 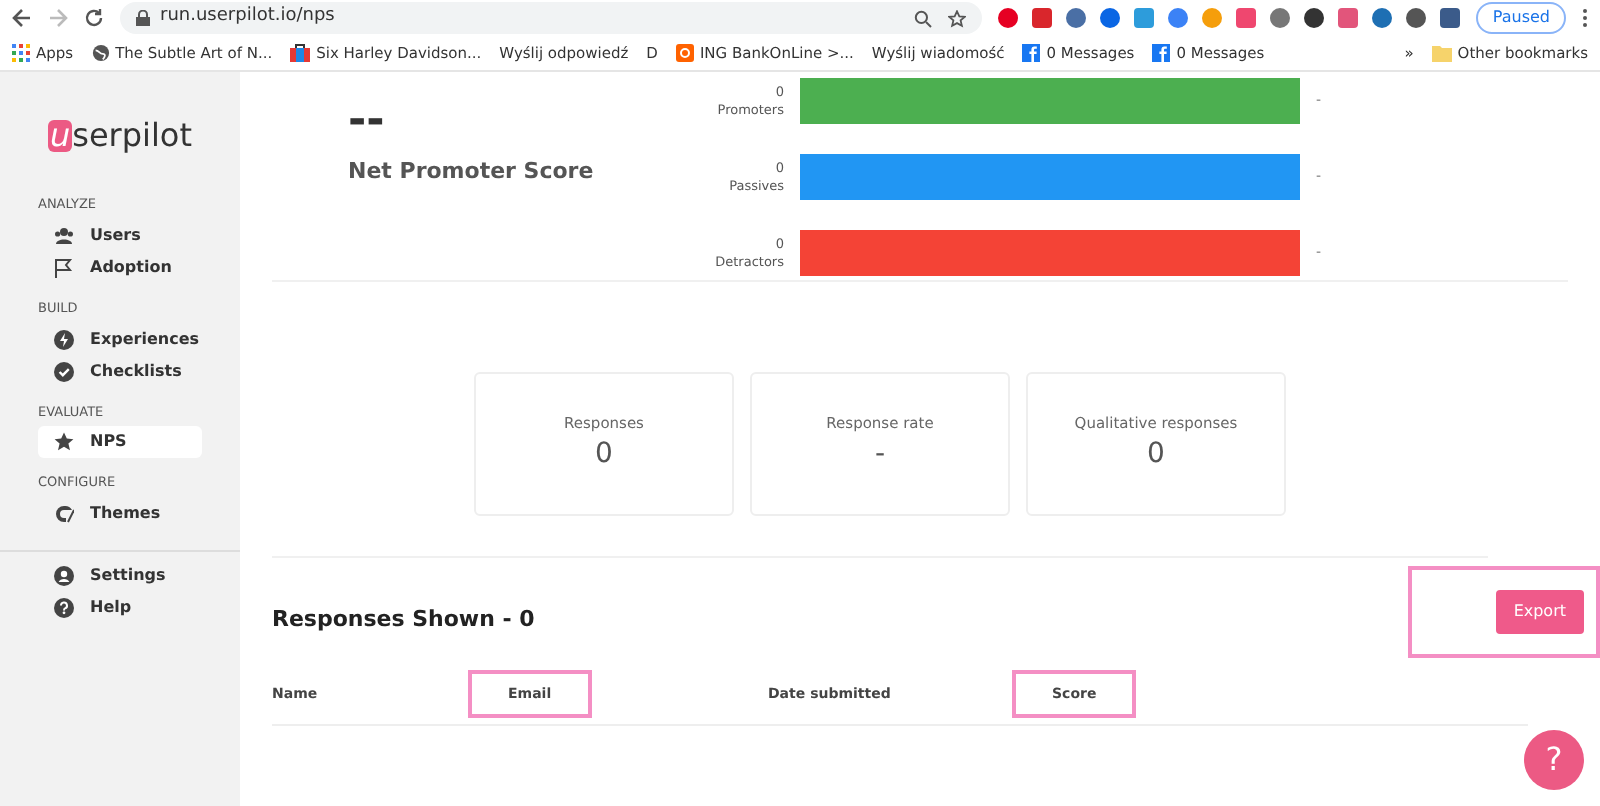 What do you see at coordinates (120, 371) in the screenshot?
I see `sidebar-item: Checklists` at bounding box center [120, 371].